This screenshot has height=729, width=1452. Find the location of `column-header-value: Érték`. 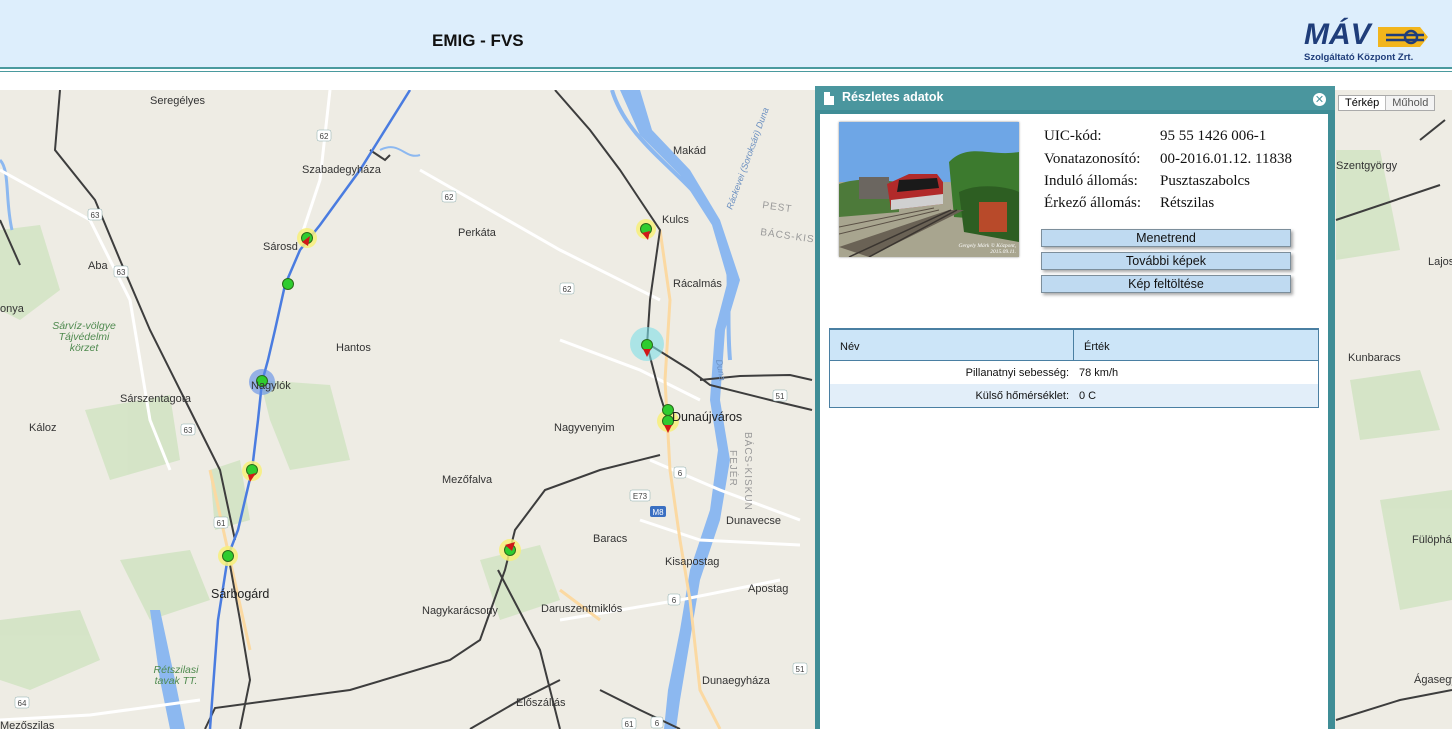

column-header-value: Érték is located at coordinates (1097, 345).